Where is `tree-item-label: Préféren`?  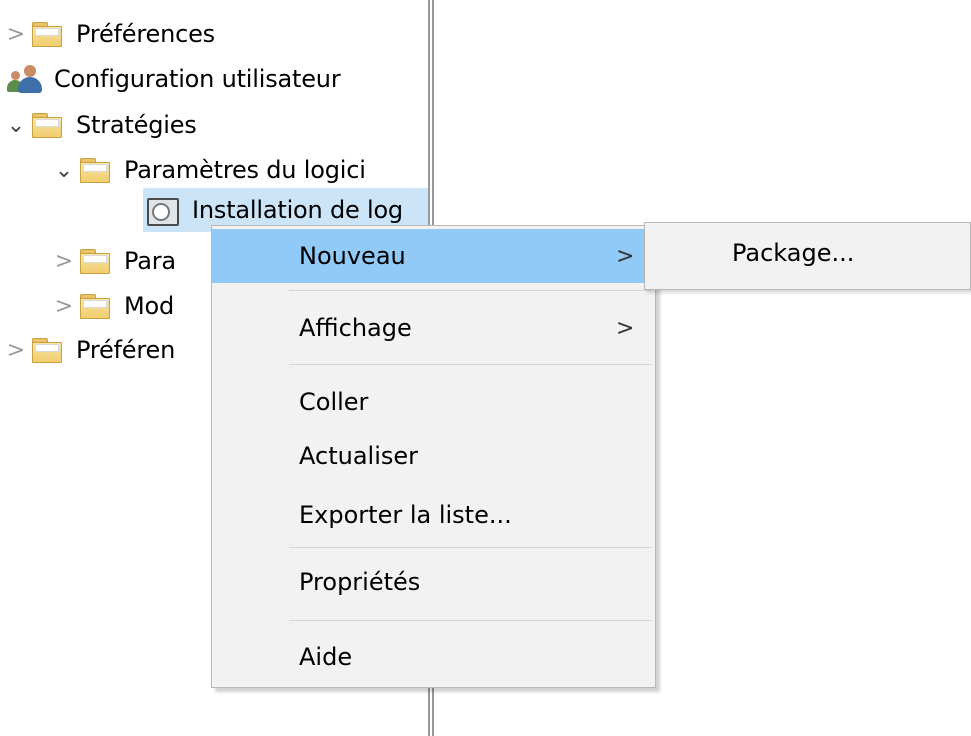 tree-item-label: Préféren is located at coordinates (126, 350).